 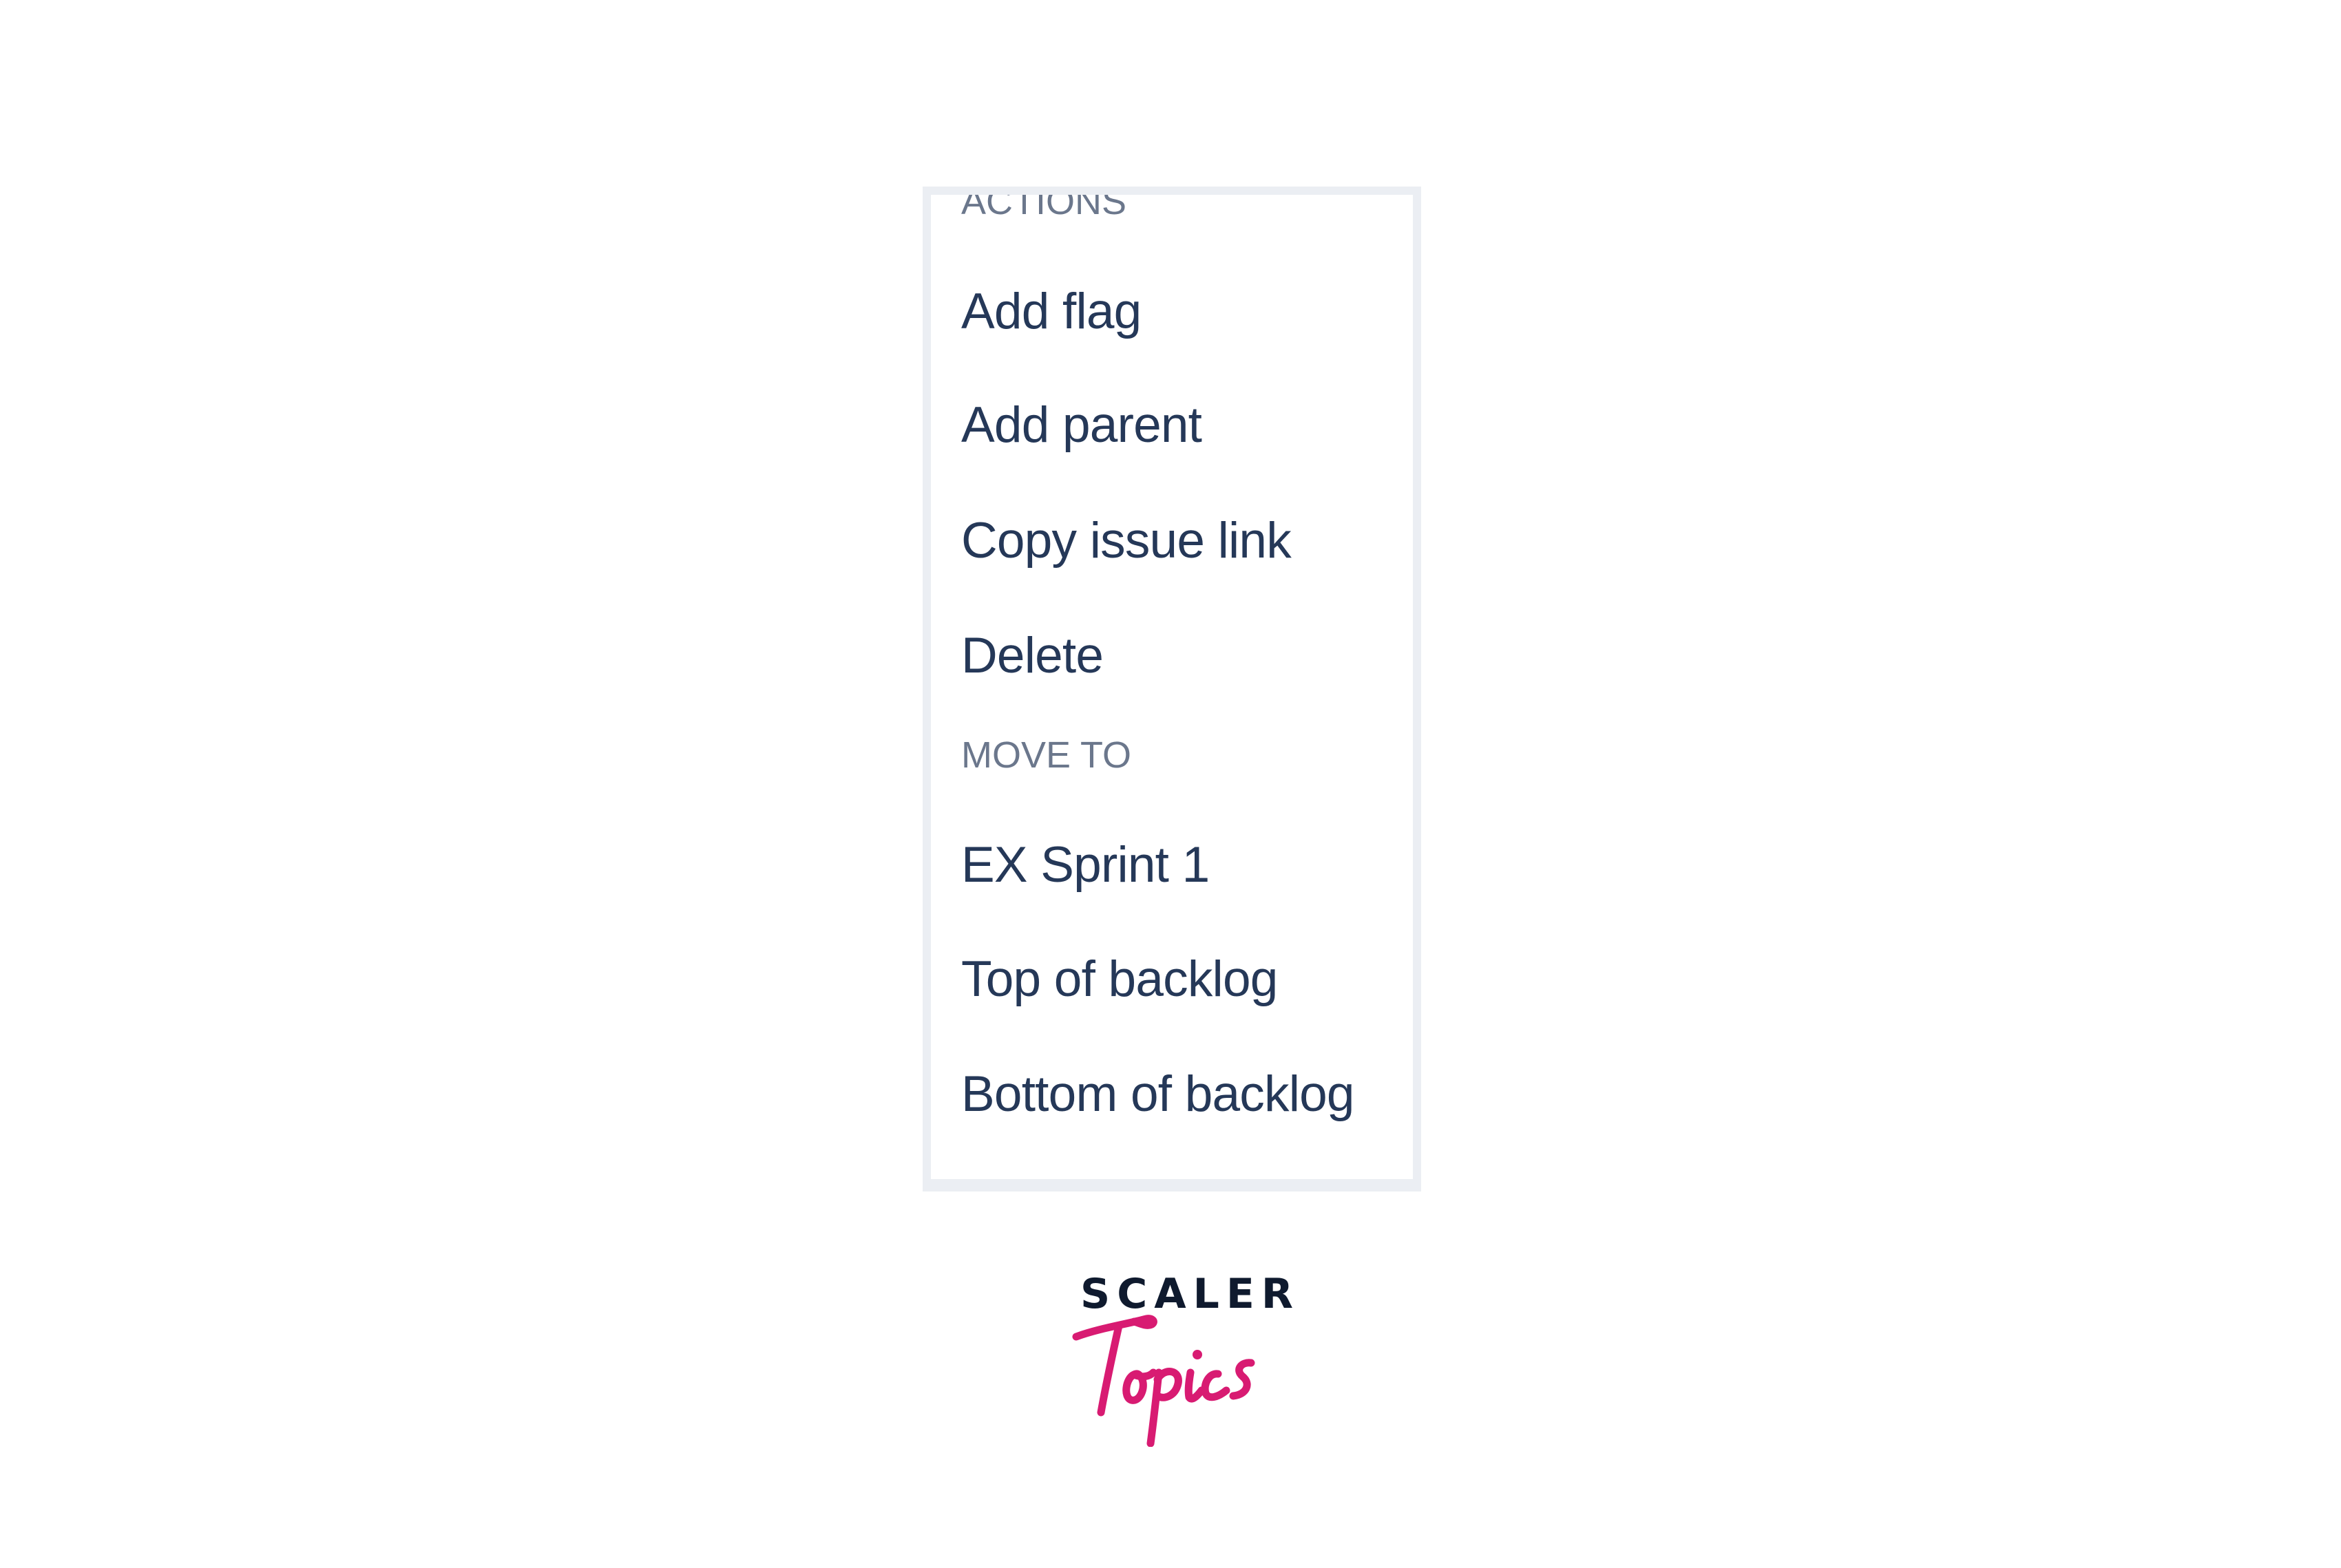 What do you see at coordinates (1051, 311) in the screenshot?
I see `menu-item-add-flag: Add flag` at bounding box center [1051, 311].